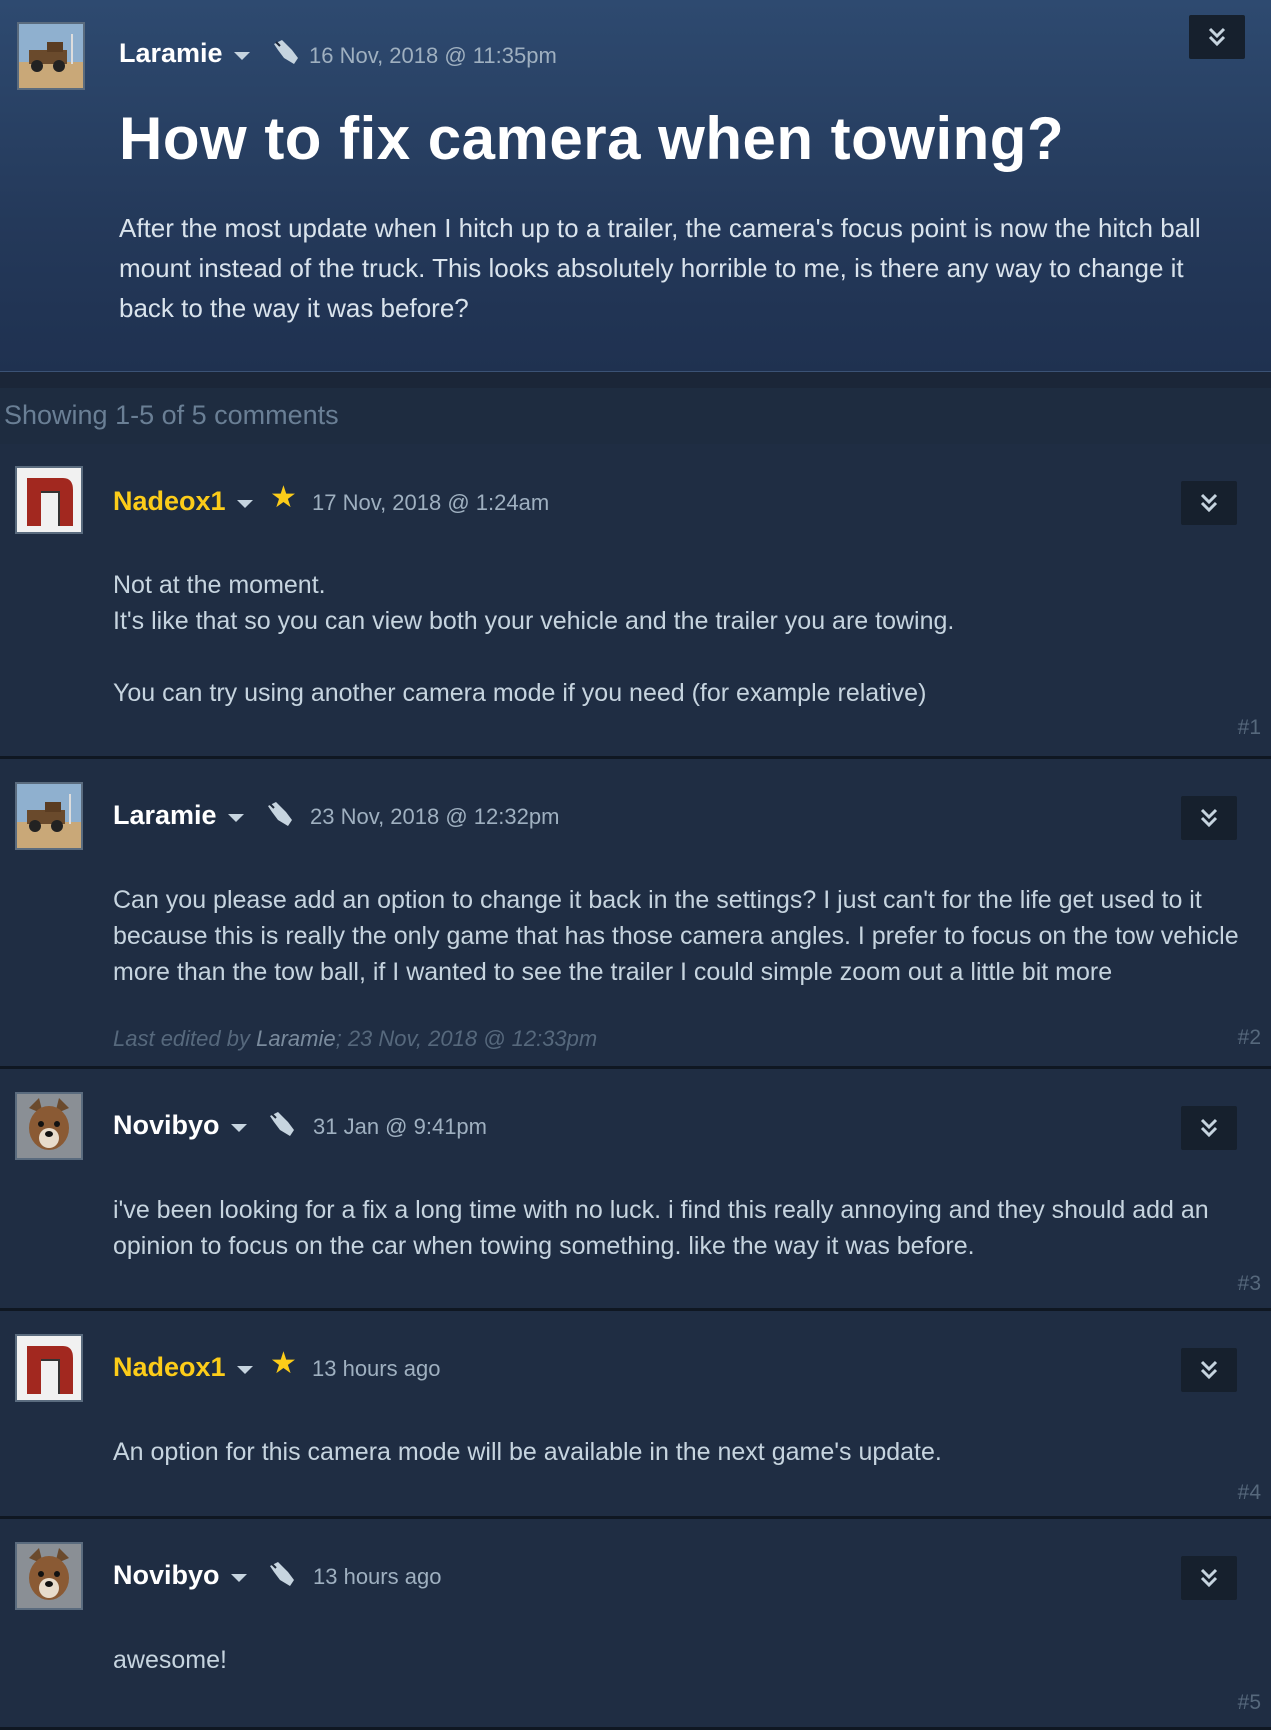 The height and width of the screenshot is (1730, 1271). What do you see at coordinates (431, 502) in the screenshot?
I see `comment-date: 17 Nov, 2018 @ 1:24am` at bounding box center [431, 502].